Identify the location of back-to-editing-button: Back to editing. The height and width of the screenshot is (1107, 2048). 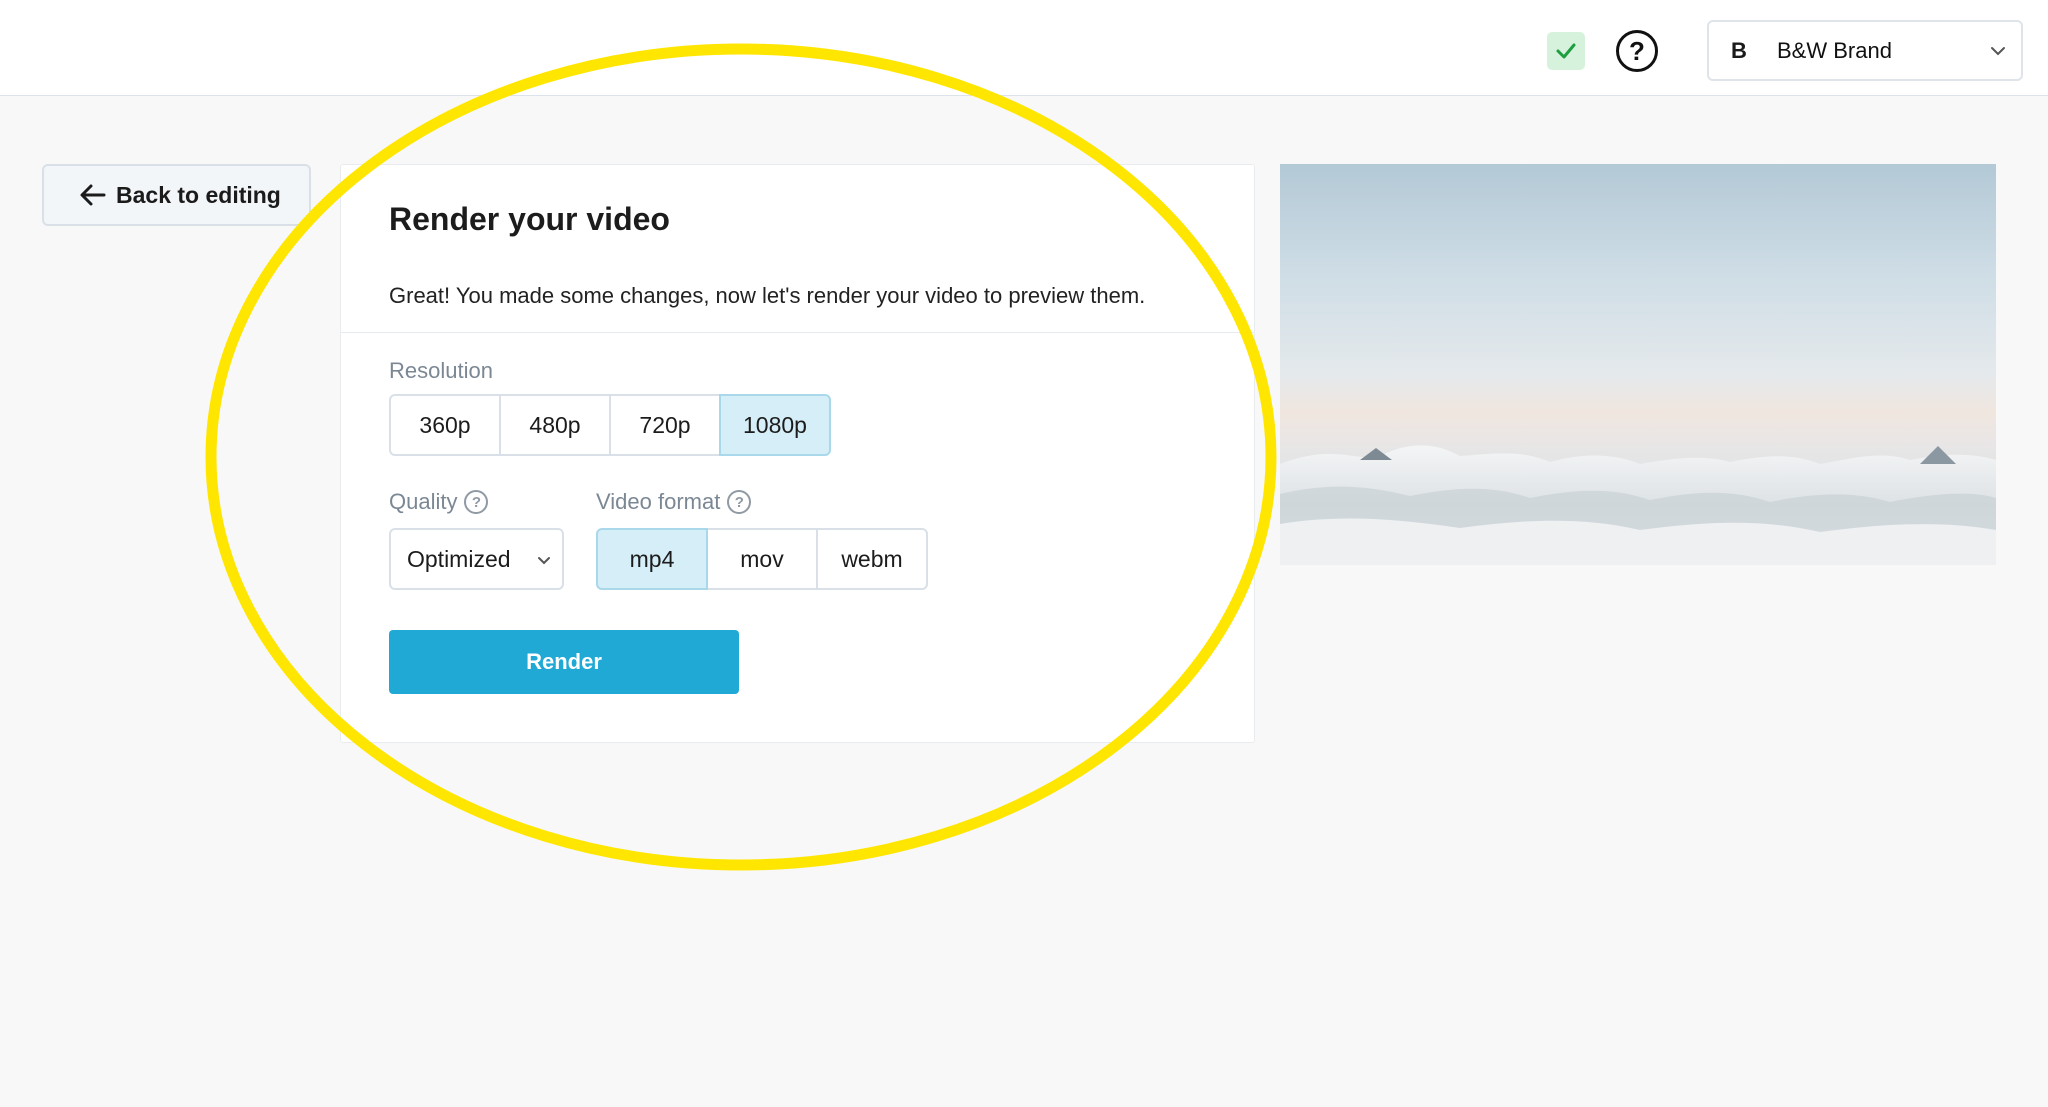
(176, 195).